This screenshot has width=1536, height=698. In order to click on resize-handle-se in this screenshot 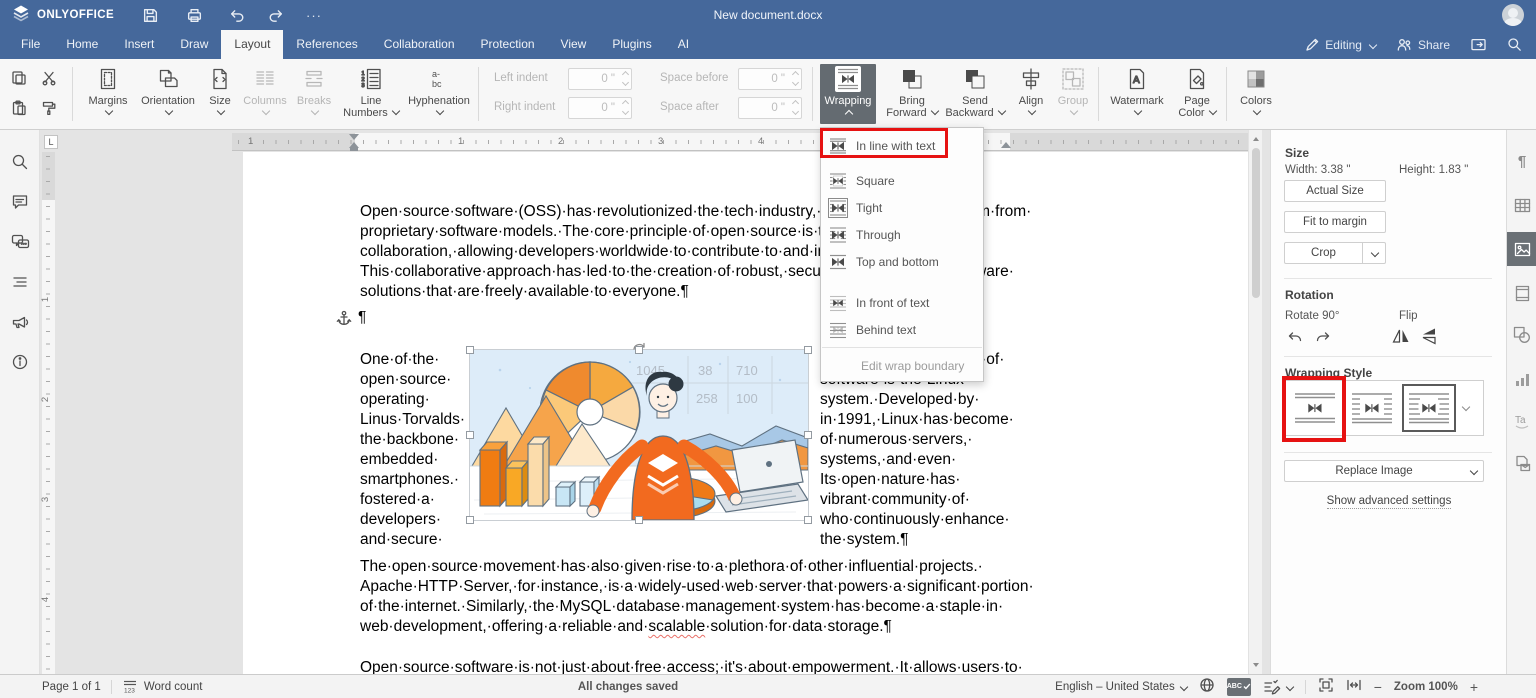, I will do `click(808, 520)`.